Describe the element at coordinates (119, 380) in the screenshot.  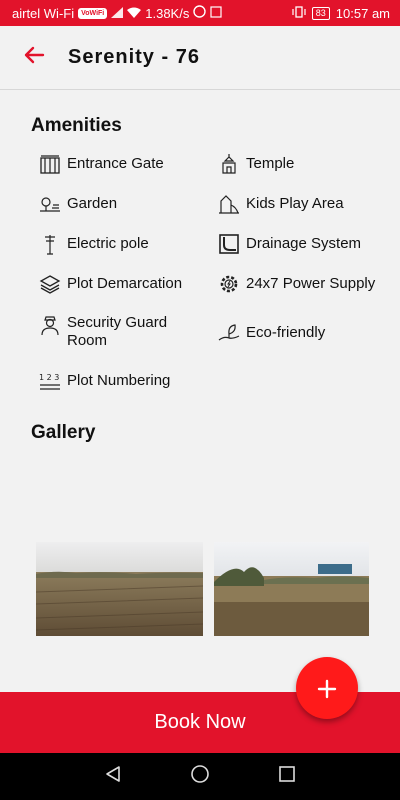
I see `amenity-label: Plot Numbering` at that location.